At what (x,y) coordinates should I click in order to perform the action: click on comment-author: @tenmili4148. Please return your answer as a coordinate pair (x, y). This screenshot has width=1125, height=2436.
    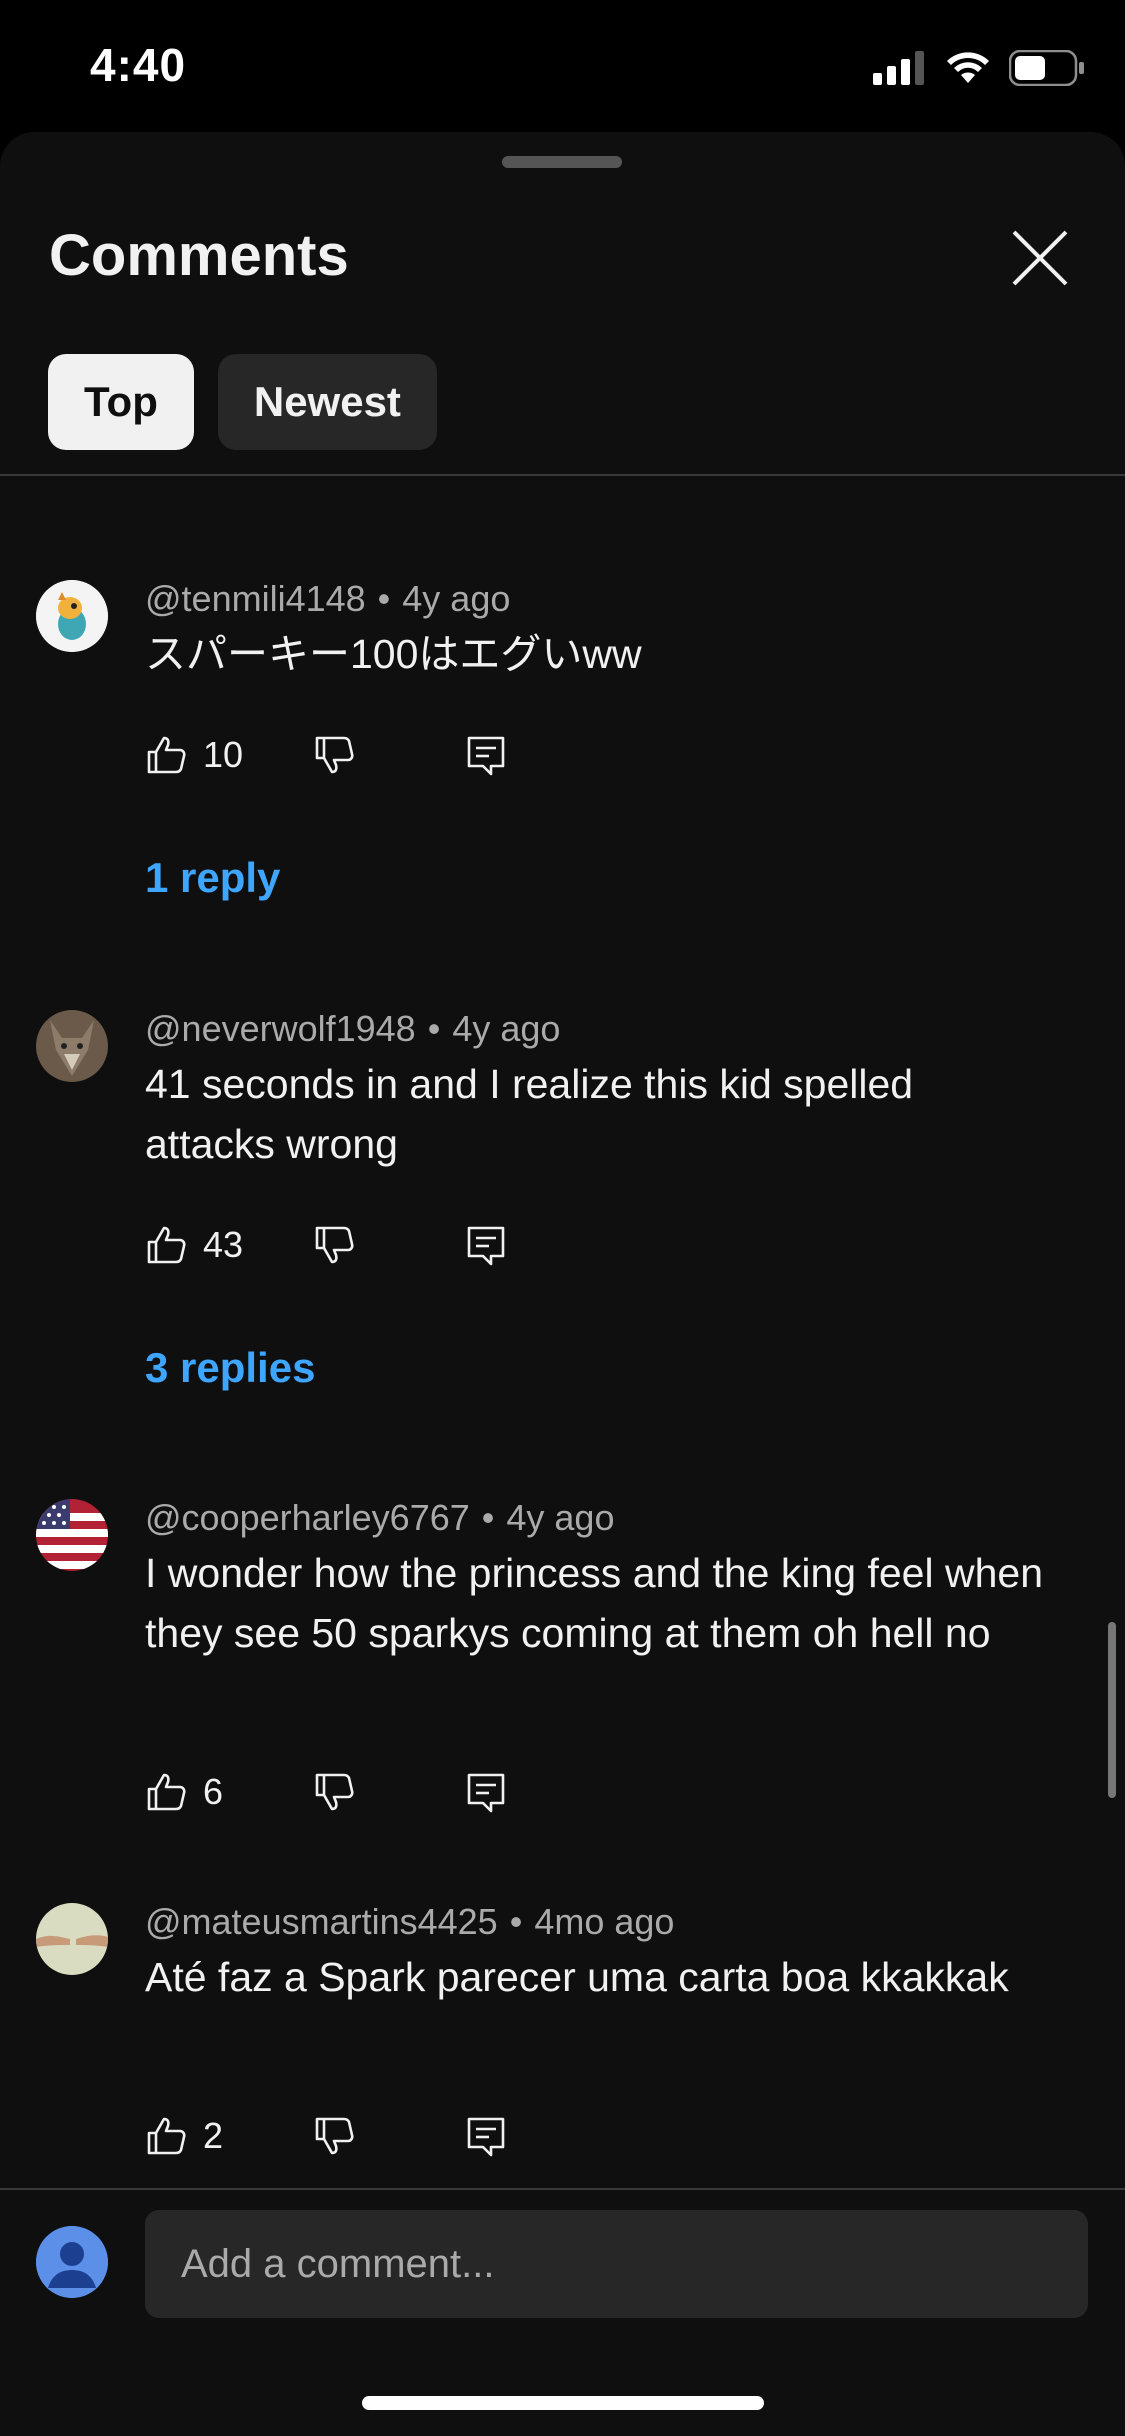
    Looking at the image, I should click on (255, 598).